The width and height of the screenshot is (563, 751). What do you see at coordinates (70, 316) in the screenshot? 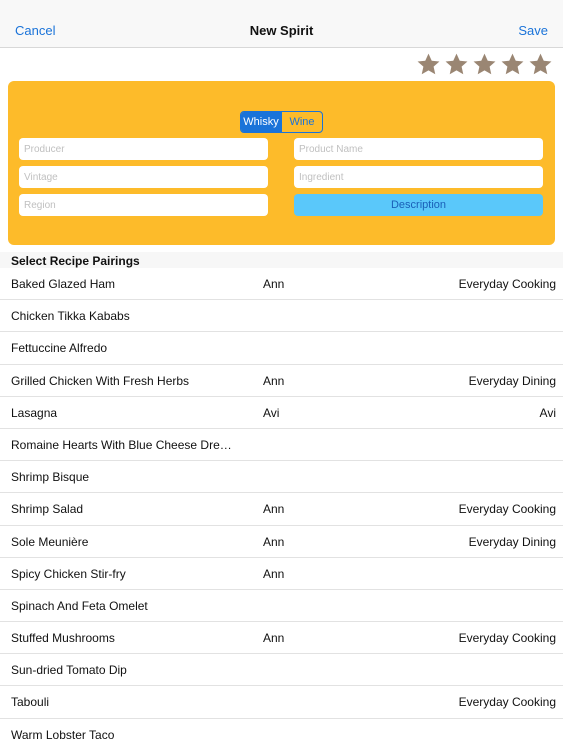
I see `recipe-name: Chicken Tikka Kababs` at bounding box center [70, 316].